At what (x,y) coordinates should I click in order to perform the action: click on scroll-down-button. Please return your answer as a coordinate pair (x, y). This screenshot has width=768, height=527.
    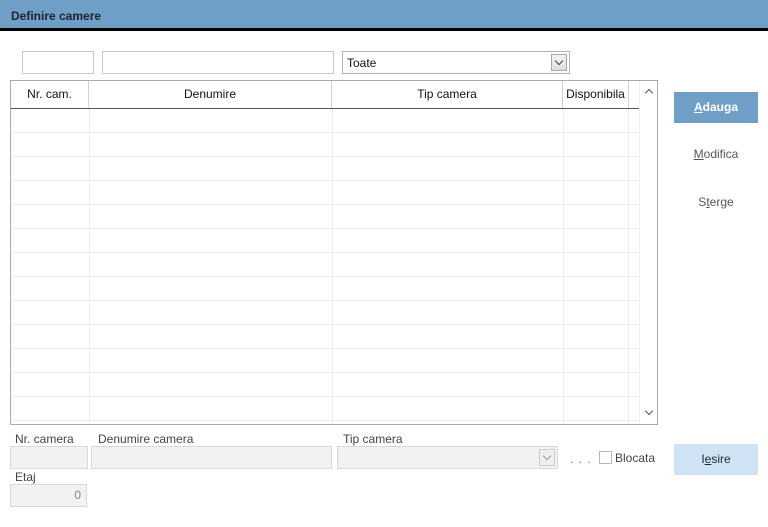
    Looking at the image, I should click on (648, 413).